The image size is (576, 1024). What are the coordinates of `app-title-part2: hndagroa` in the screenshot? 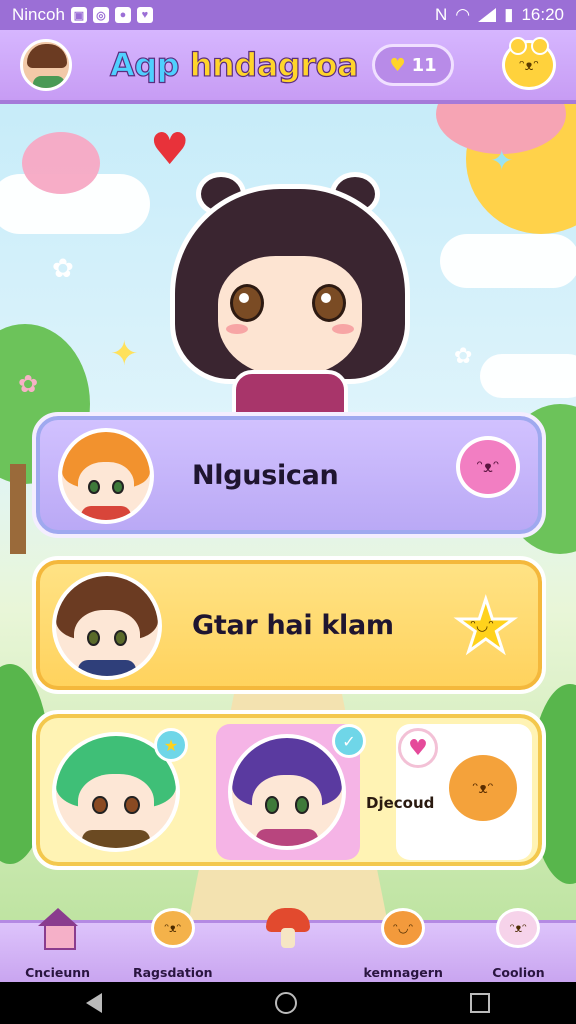 It's located at (269, 64).